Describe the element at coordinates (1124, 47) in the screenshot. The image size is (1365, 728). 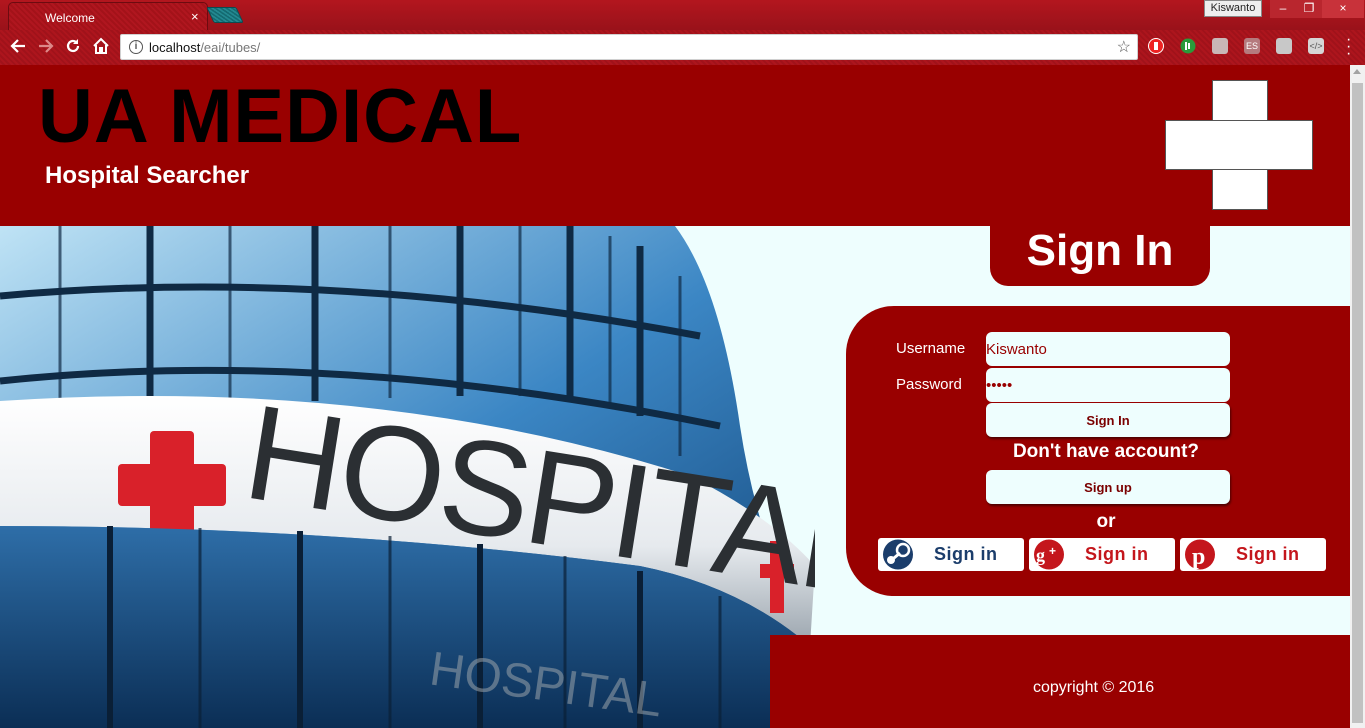
I see `bookmark-star-icon: ☆` at that location.